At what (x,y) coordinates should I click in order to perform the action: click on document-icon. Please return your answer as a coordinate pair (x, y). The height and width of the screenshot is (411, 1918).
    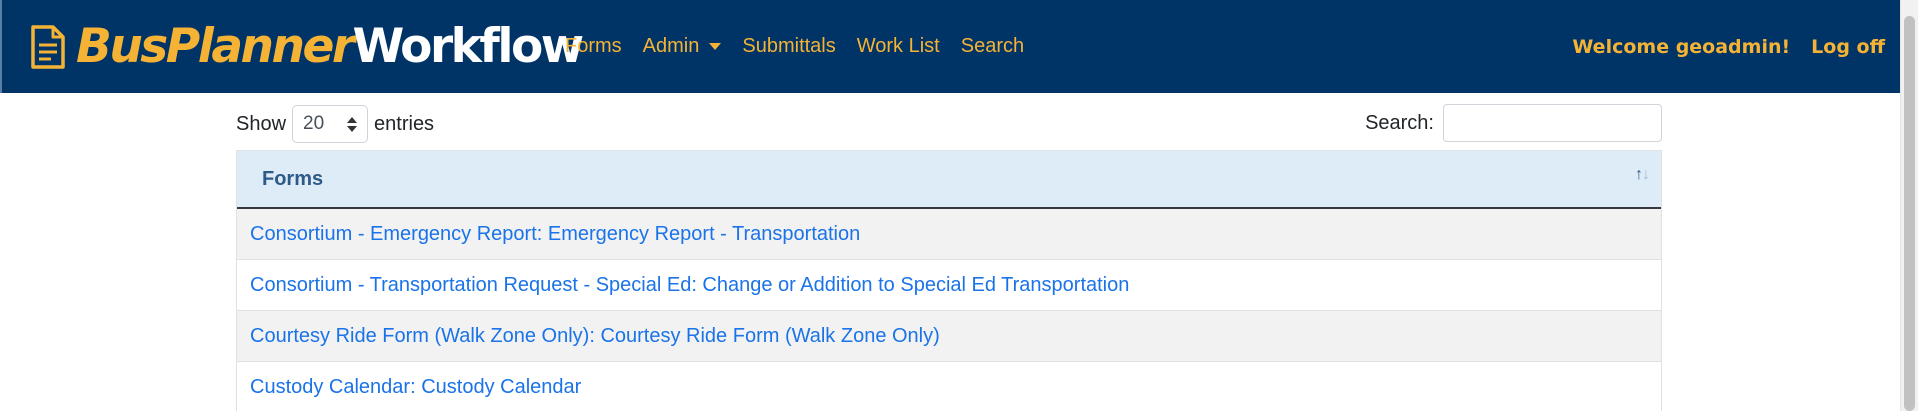
    Looking at the image, I should click on (48, 47).